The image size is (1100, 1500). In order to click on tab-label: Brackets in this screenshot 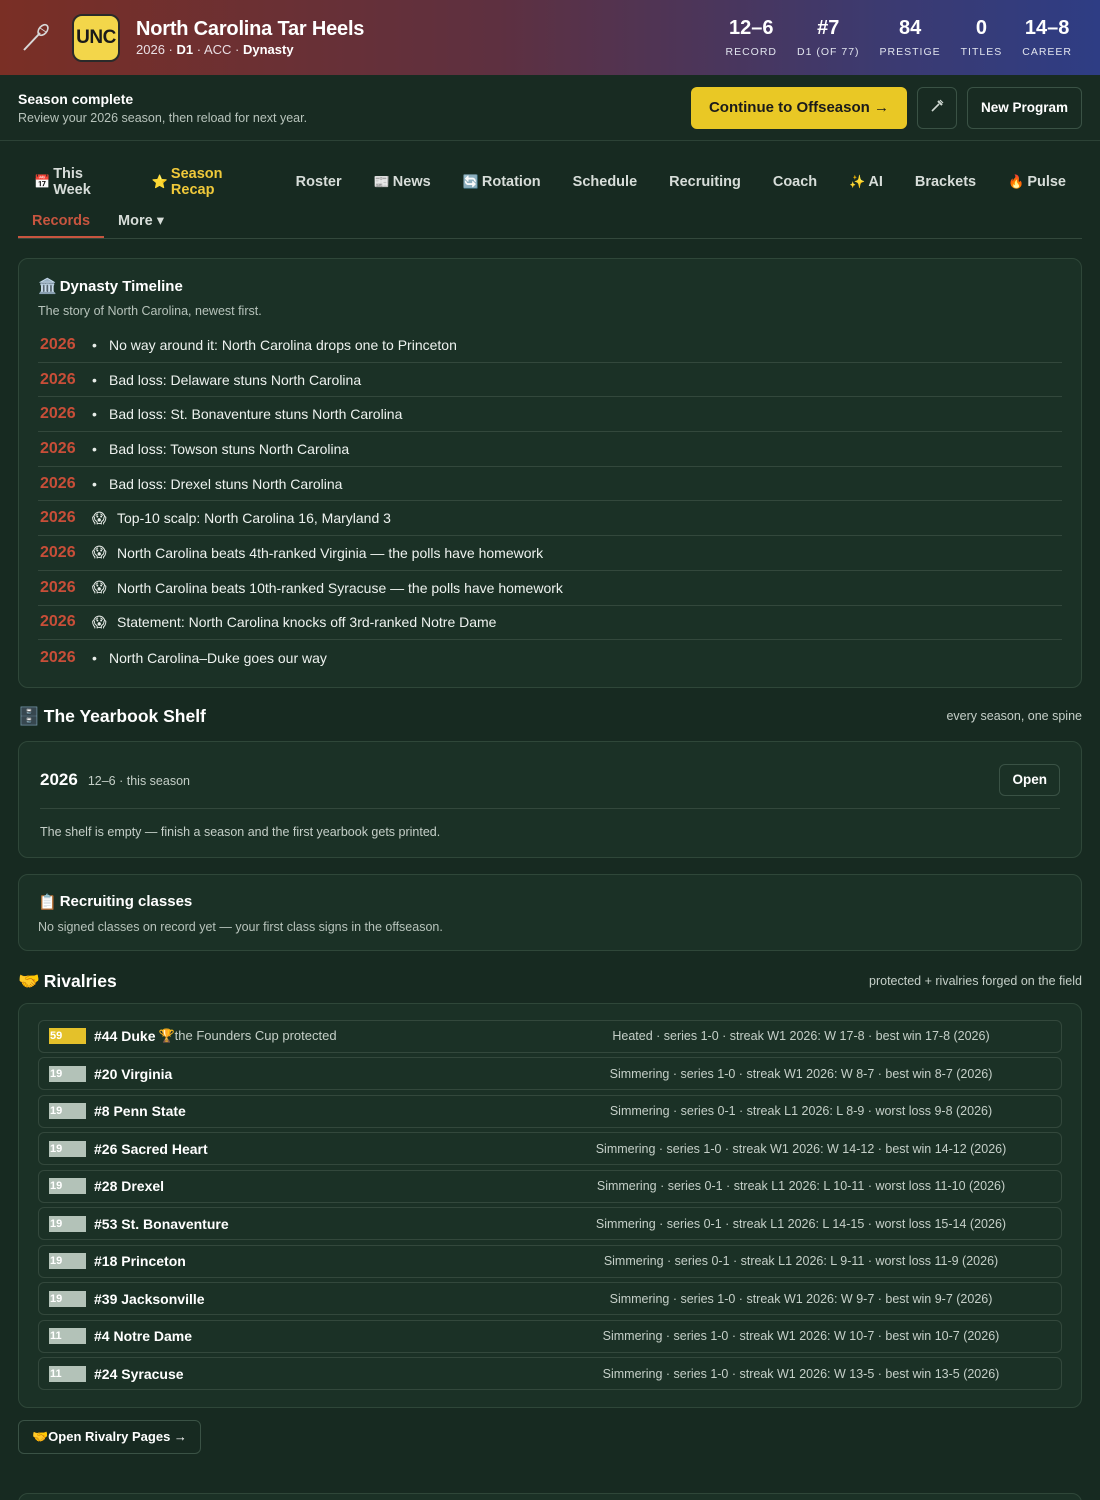, I will do `click(945, 182)`.